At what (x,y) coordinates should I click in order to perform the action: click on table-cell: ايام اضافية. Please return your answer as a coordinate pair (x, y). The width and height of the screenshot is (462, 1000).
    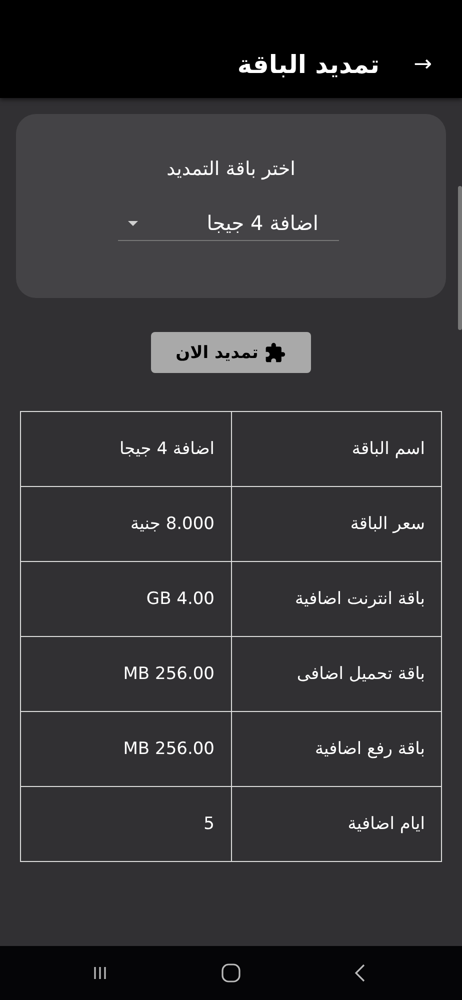
    Looking at the image, I should click on (336, 824).